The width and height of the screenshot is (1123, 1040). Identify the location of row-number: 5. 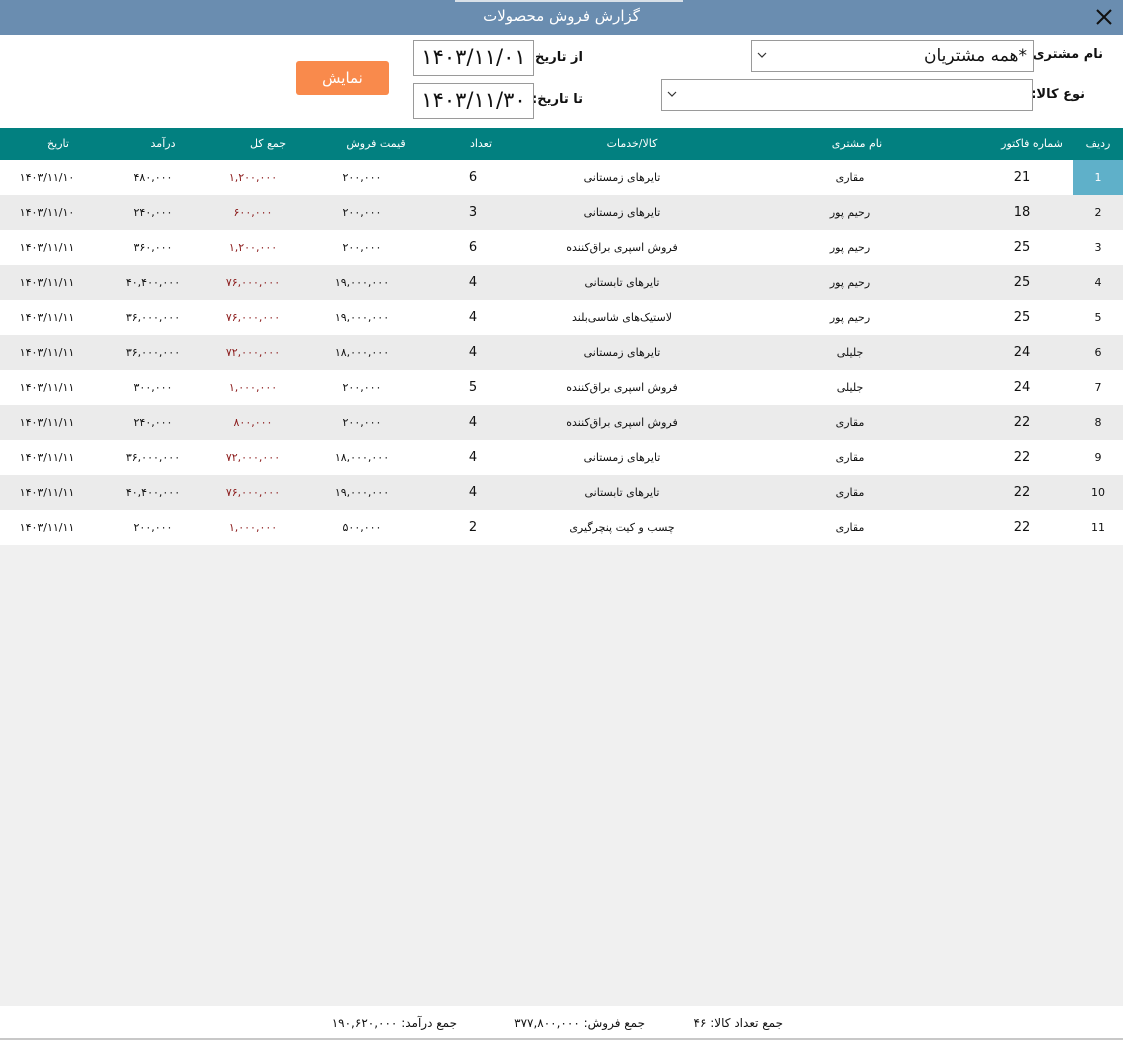
(1098, 317).